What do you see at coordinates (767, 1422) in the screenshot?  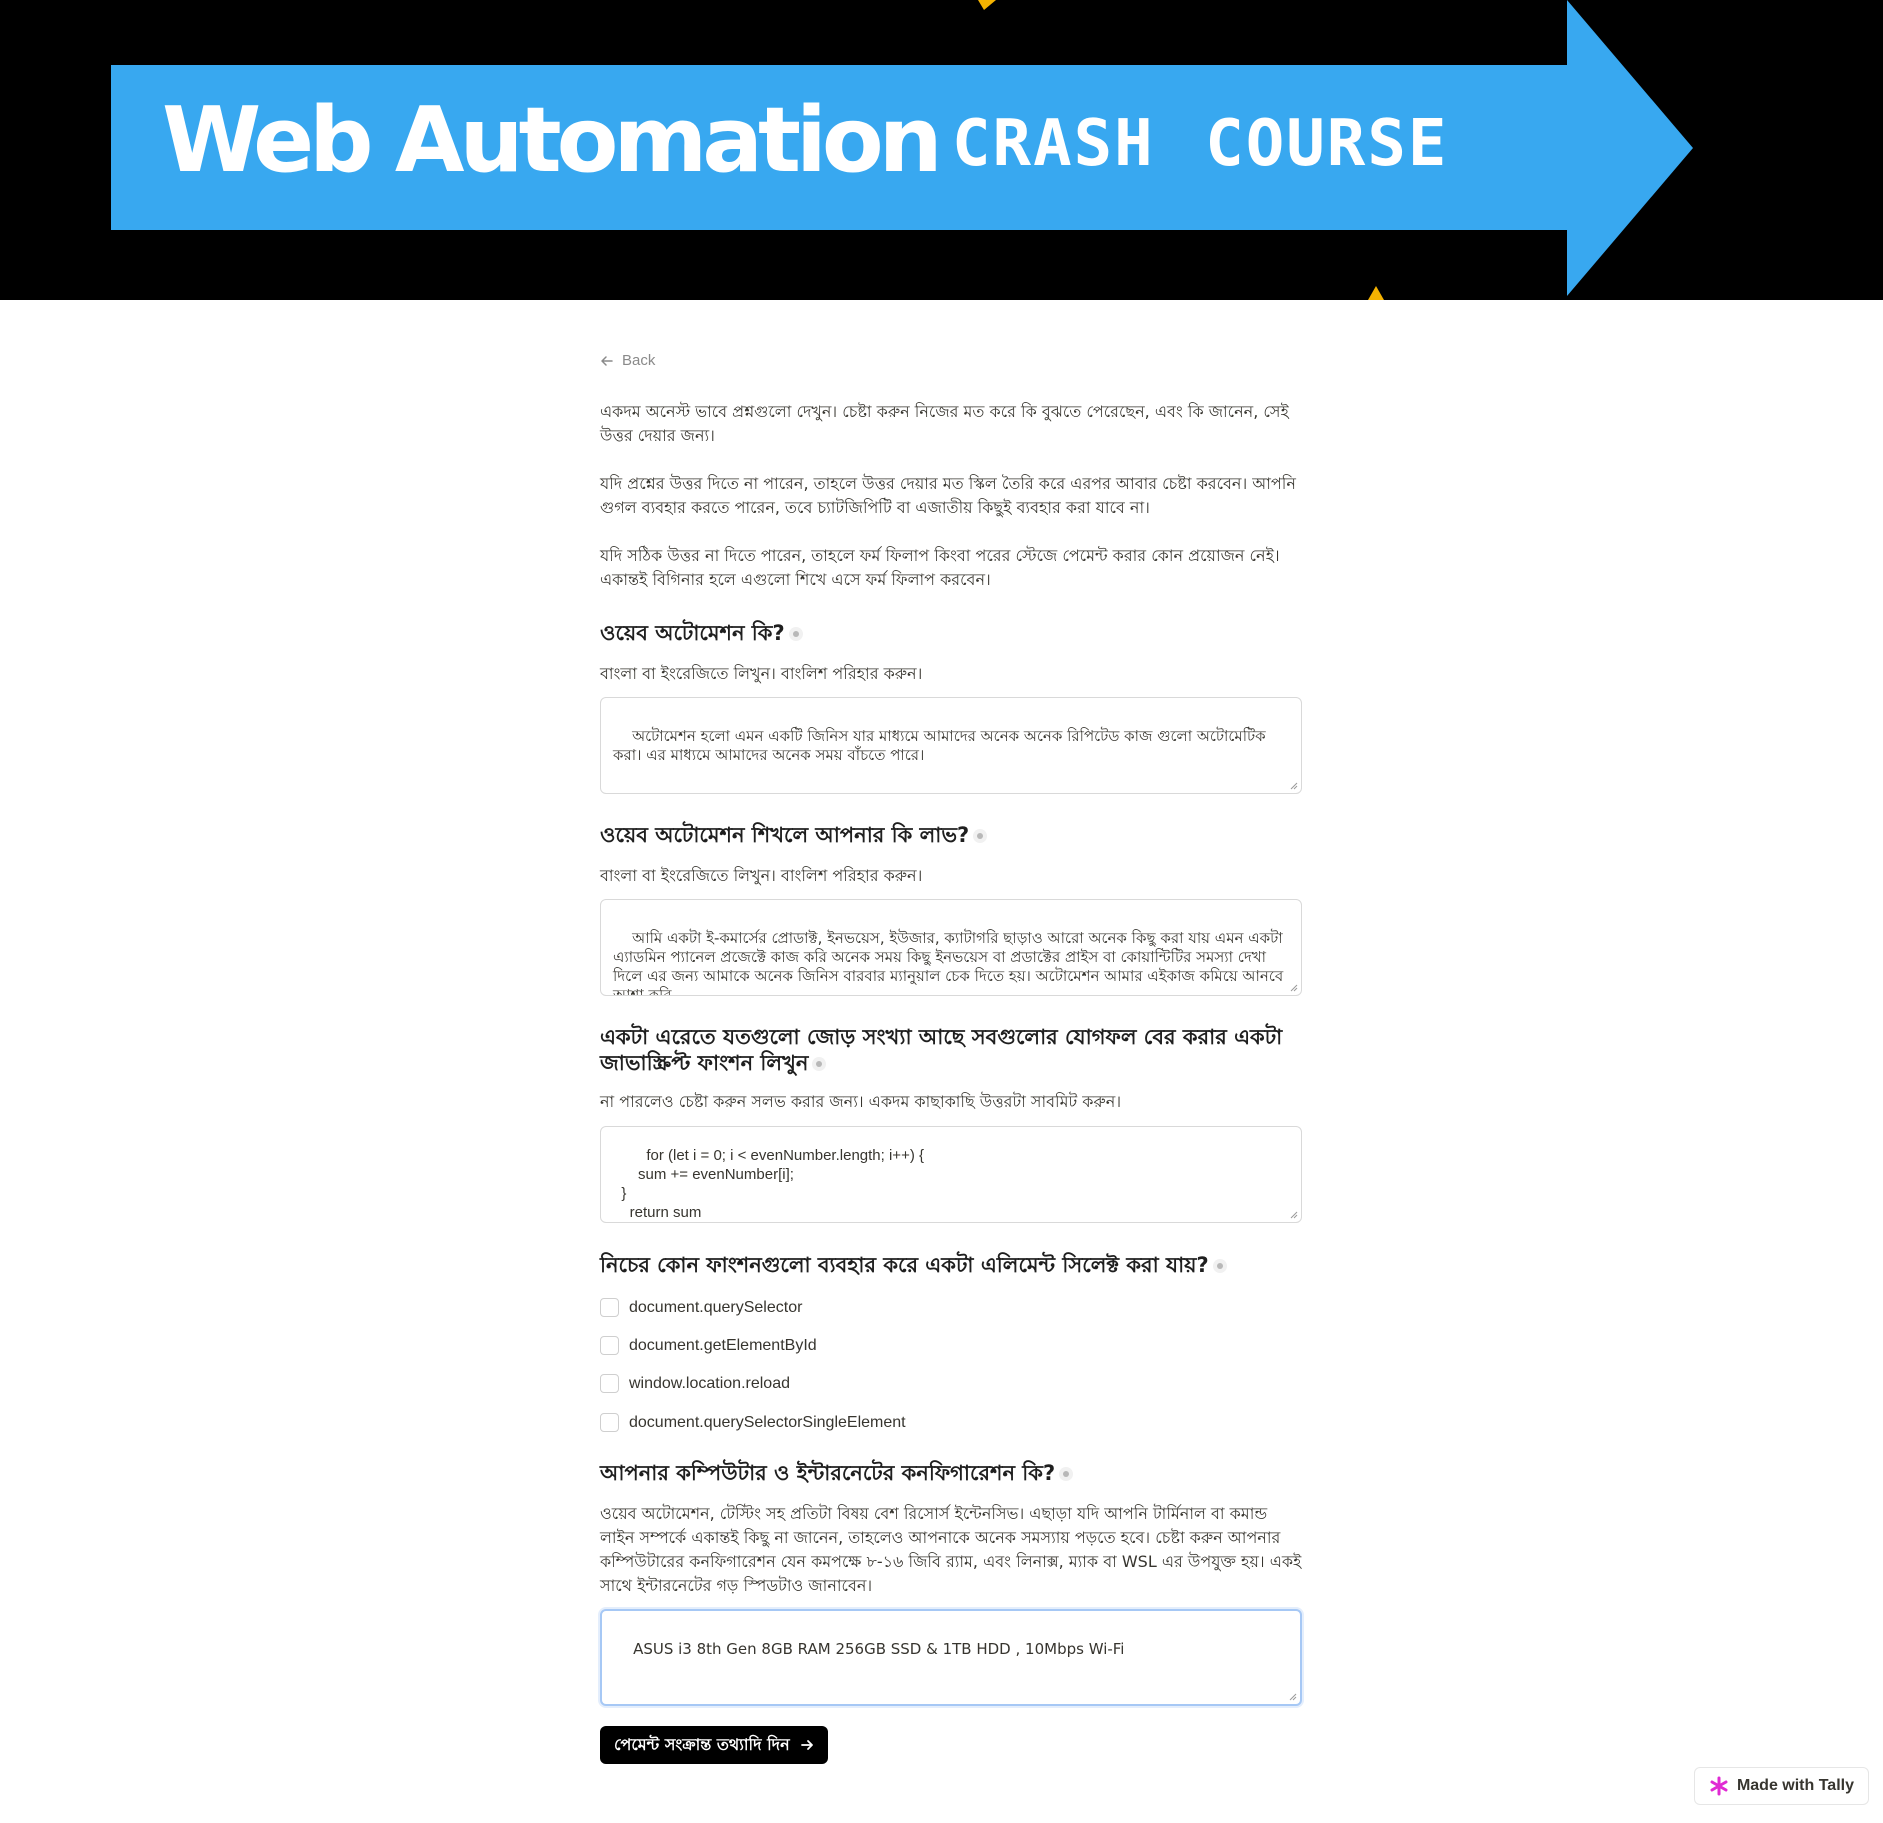 I see `checkbox-label: document.querySelectorSingleElement` at bounding box center [767, 1422].